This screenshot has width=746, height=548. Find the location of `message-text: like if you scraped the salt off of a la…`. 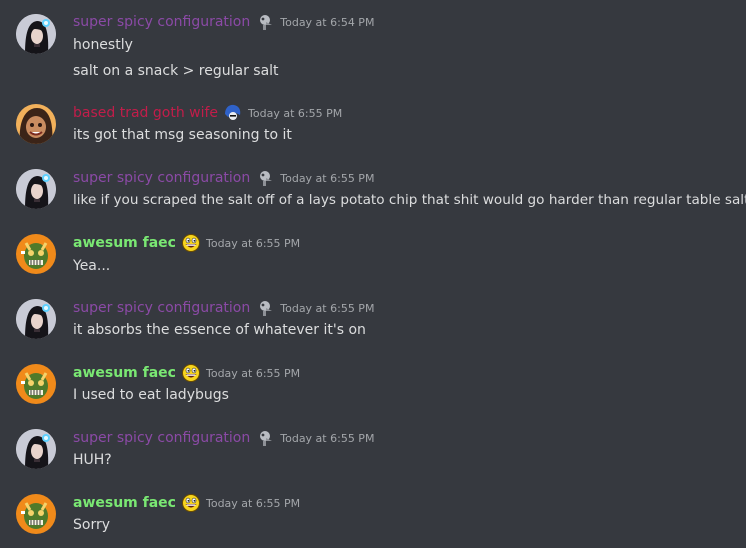

message-text: like if you scraped the salt off of a la… is located at coordinates (409, 200).